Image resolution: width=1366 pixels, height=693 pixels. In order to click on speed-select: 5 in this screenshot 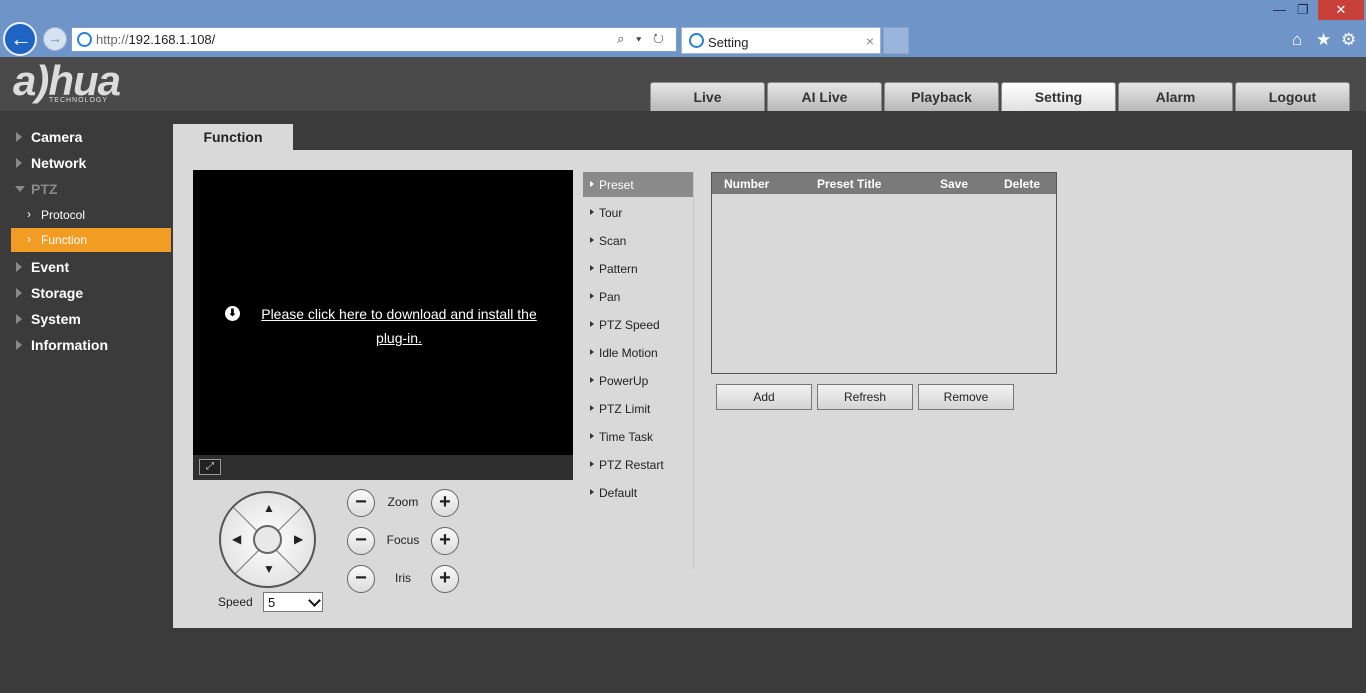, I will do `click(293, 602)`.